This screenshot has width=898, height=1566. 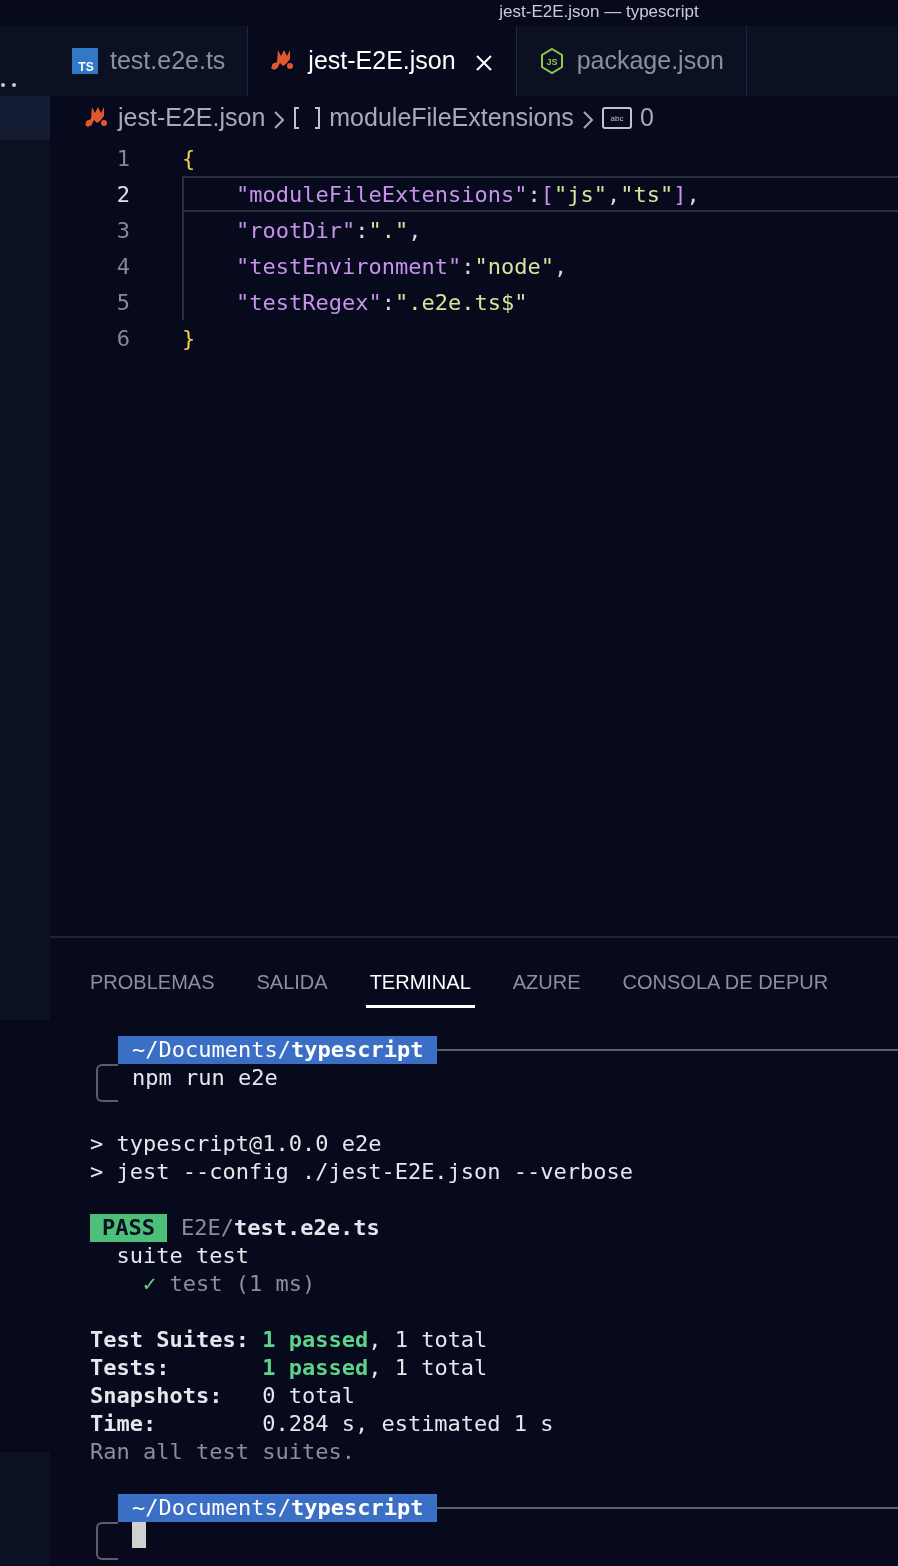 What do you see at coordinates (420, 987) in the screenshot?
I see `panel-tab: TERMINAL` at bounding box center [420, 987].